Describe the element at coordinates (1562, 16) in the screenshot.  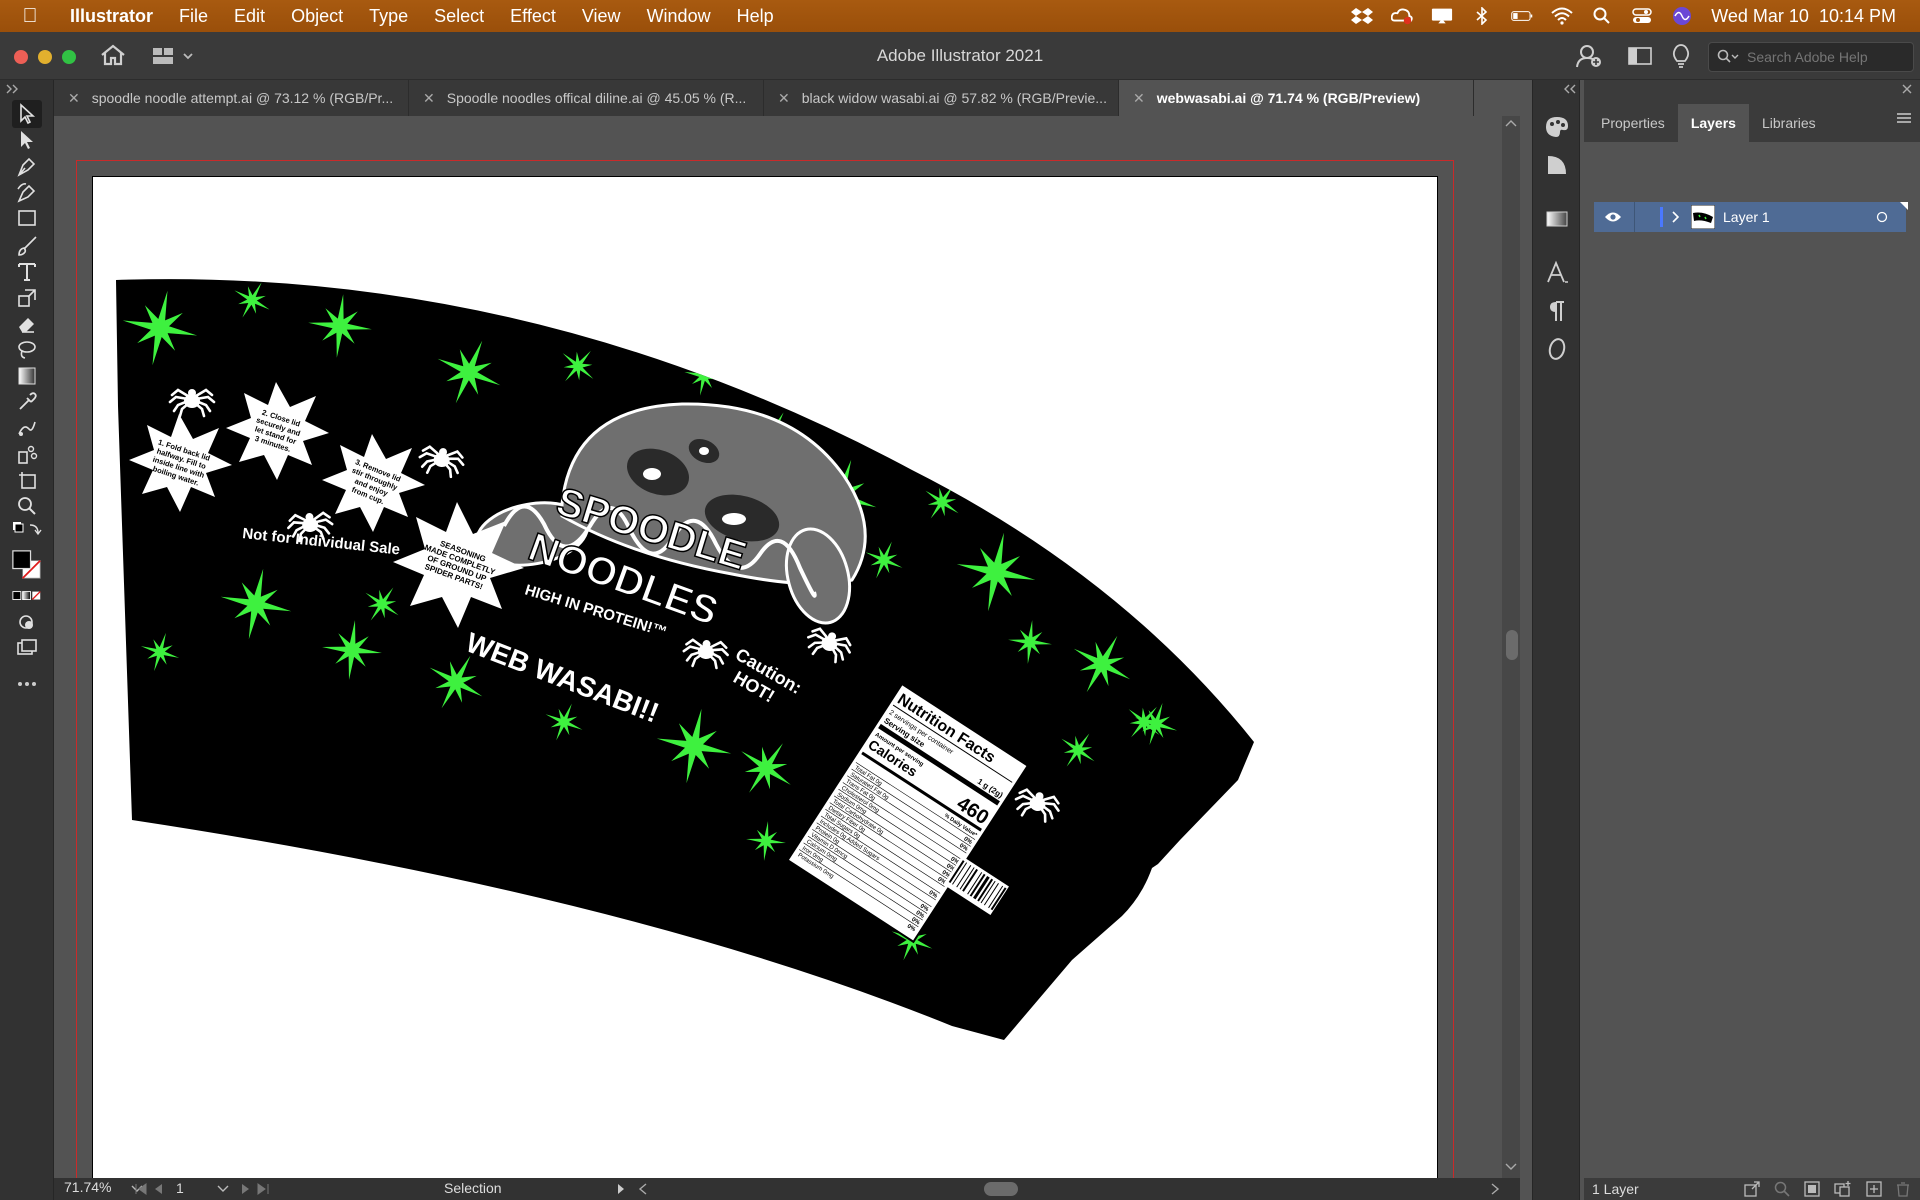
I see `wifi-icon` at that location.